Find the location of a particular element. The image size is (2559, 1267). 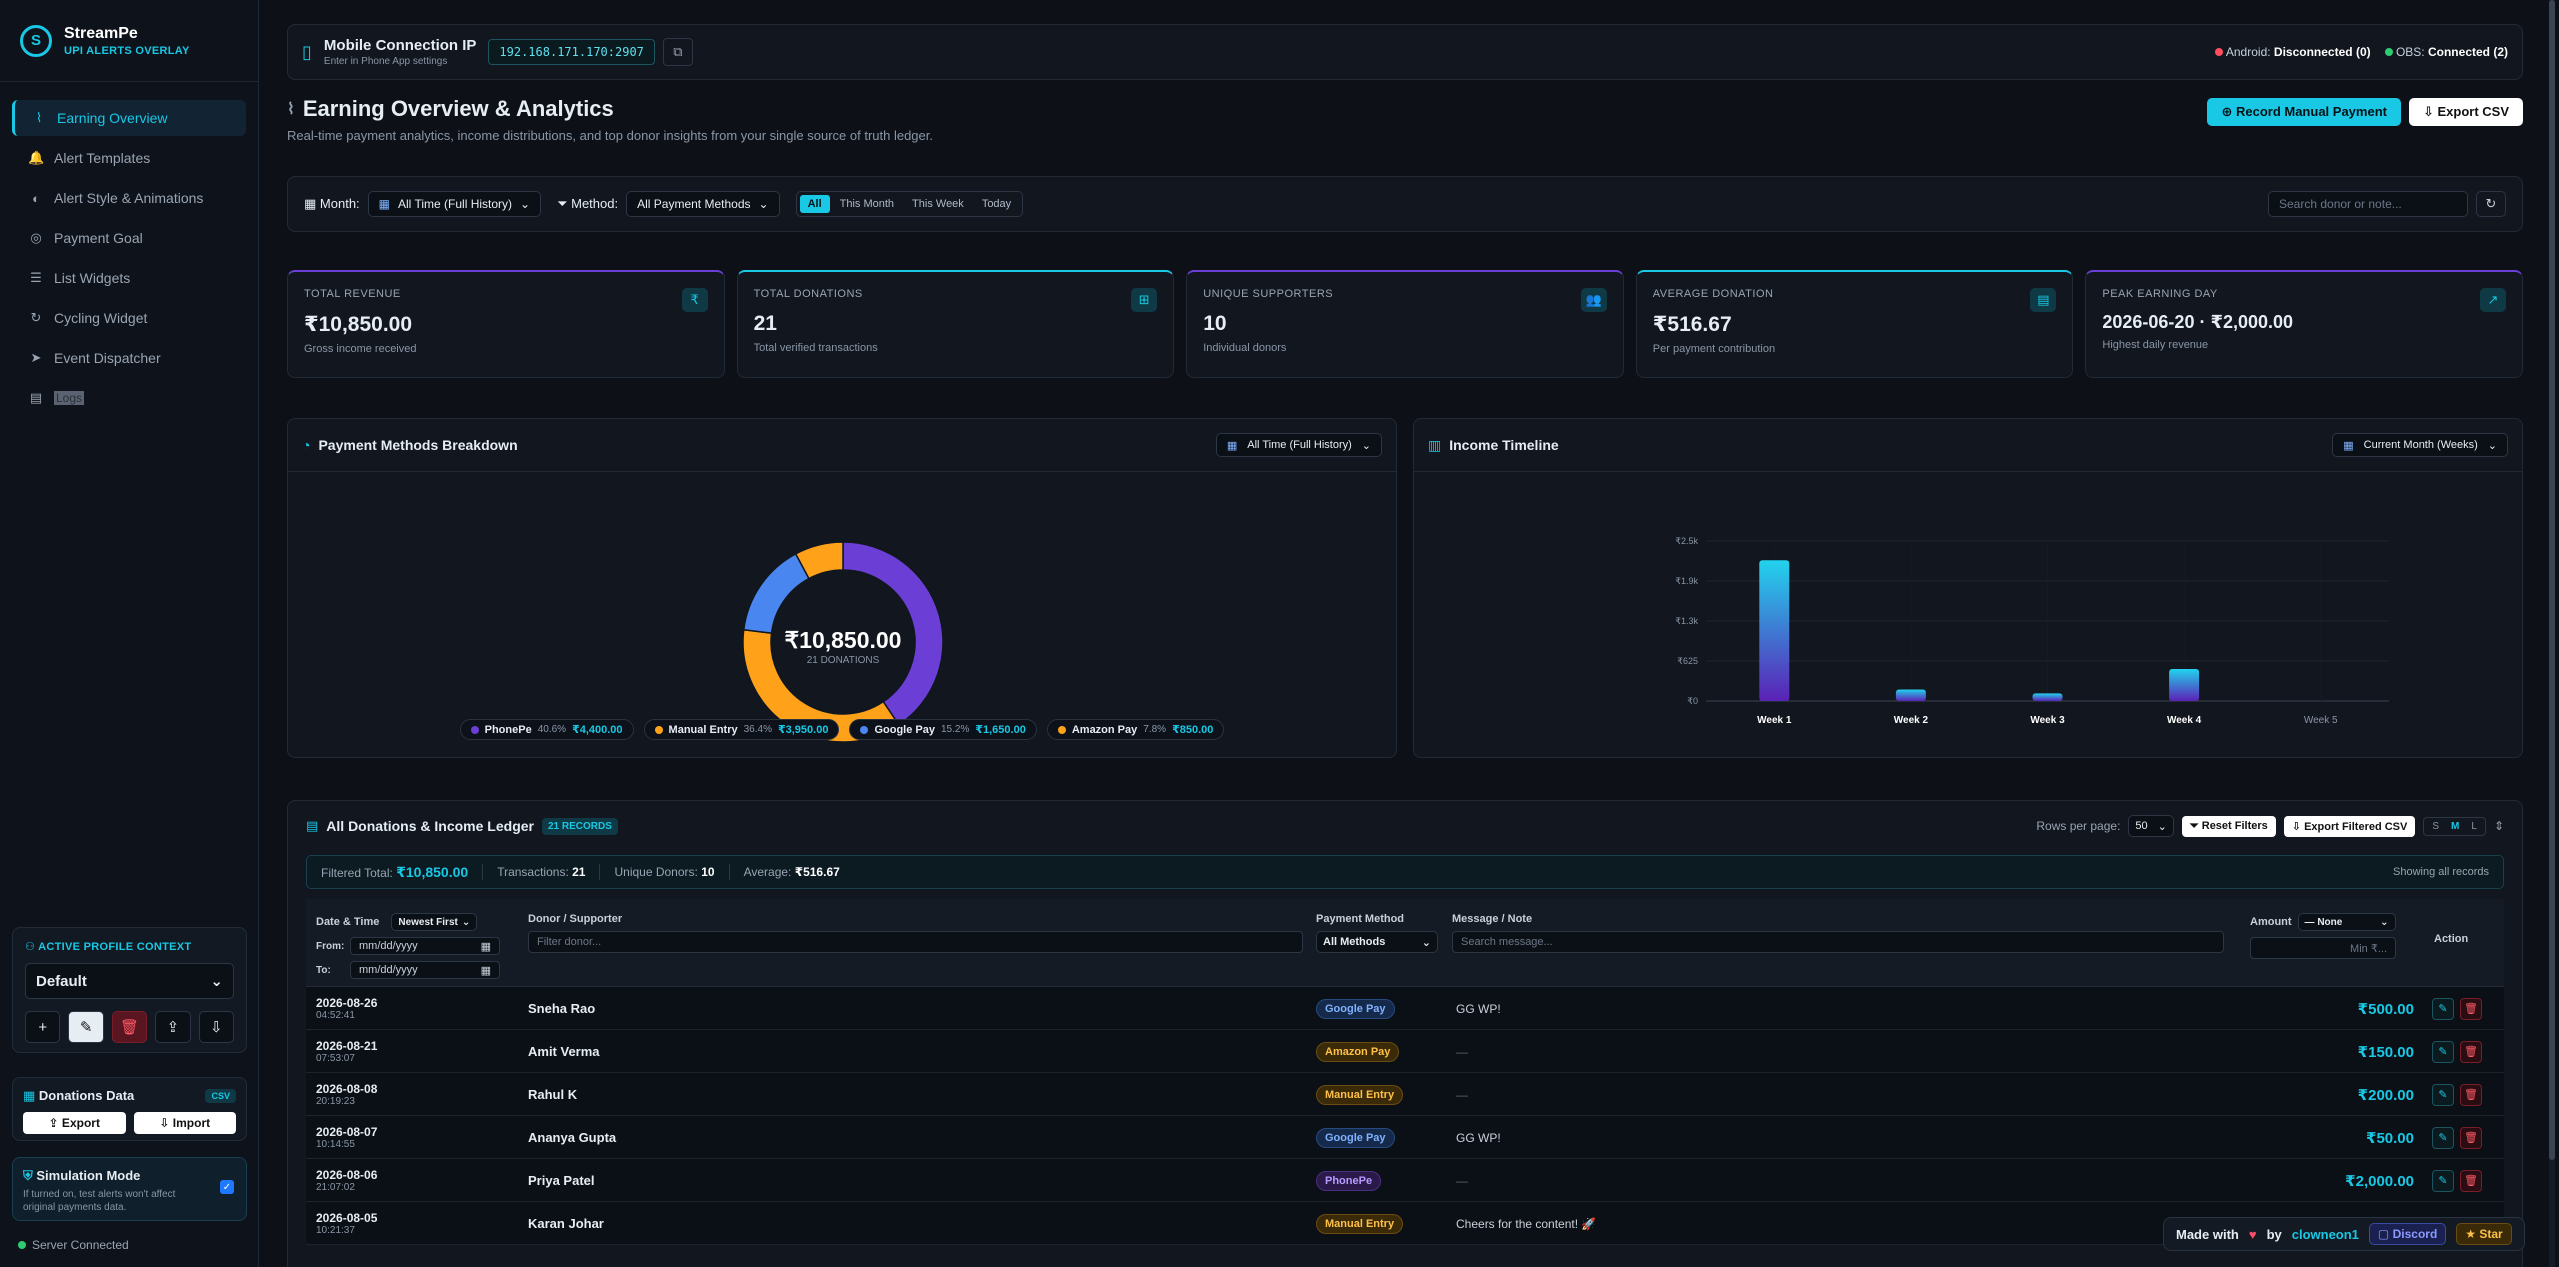

star-button: ★ Star is located at coordinates (2484, 1234).